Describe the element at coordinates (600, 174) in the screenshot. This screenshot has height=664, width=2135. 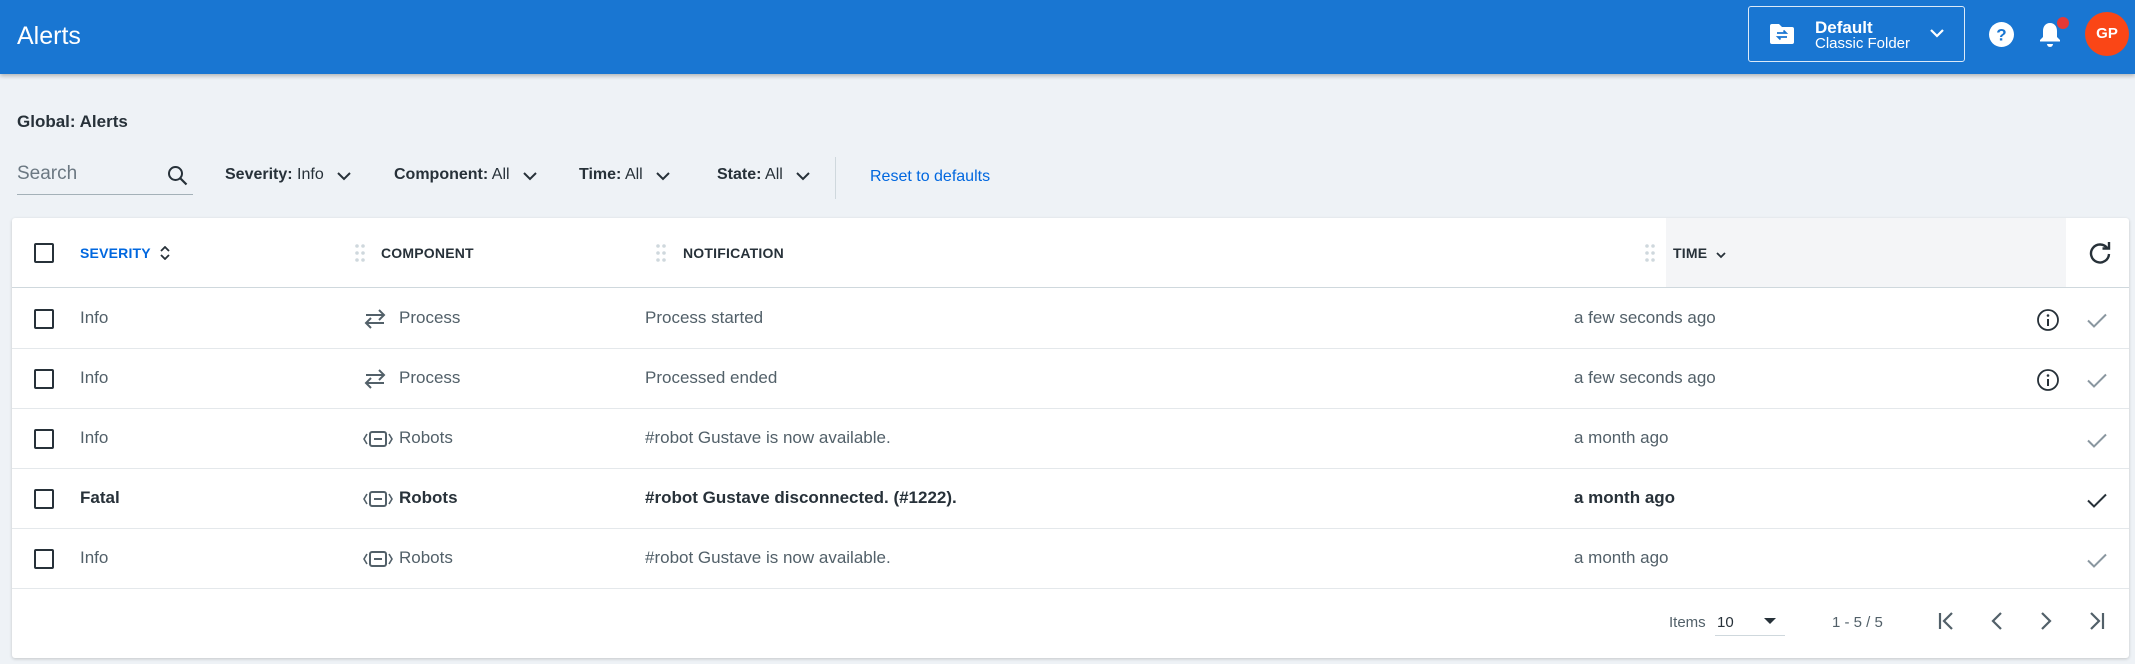
I see `time-filter-label: Time:` at that location.